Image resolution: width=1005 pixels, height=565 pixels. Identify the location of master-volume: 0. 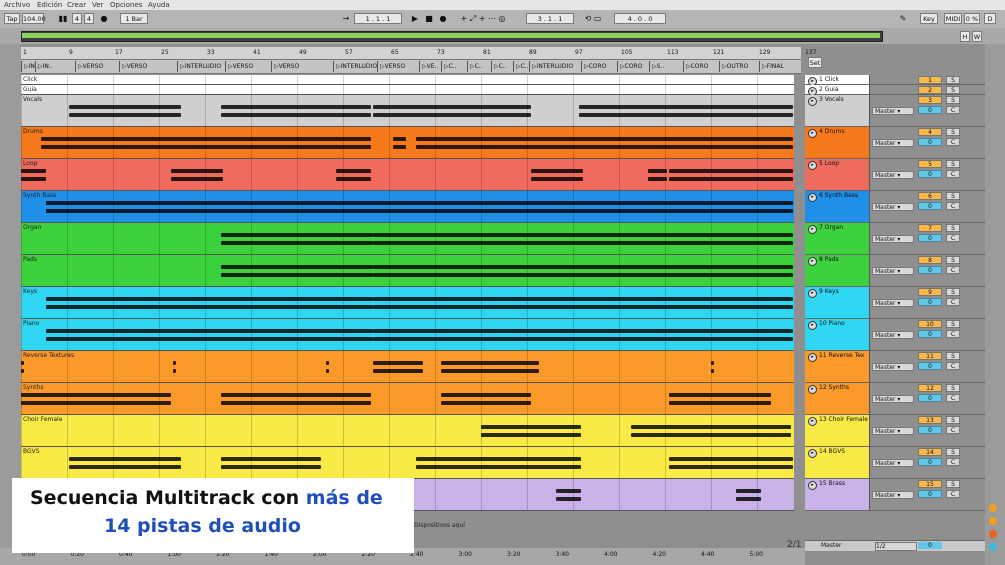
(930, 545).